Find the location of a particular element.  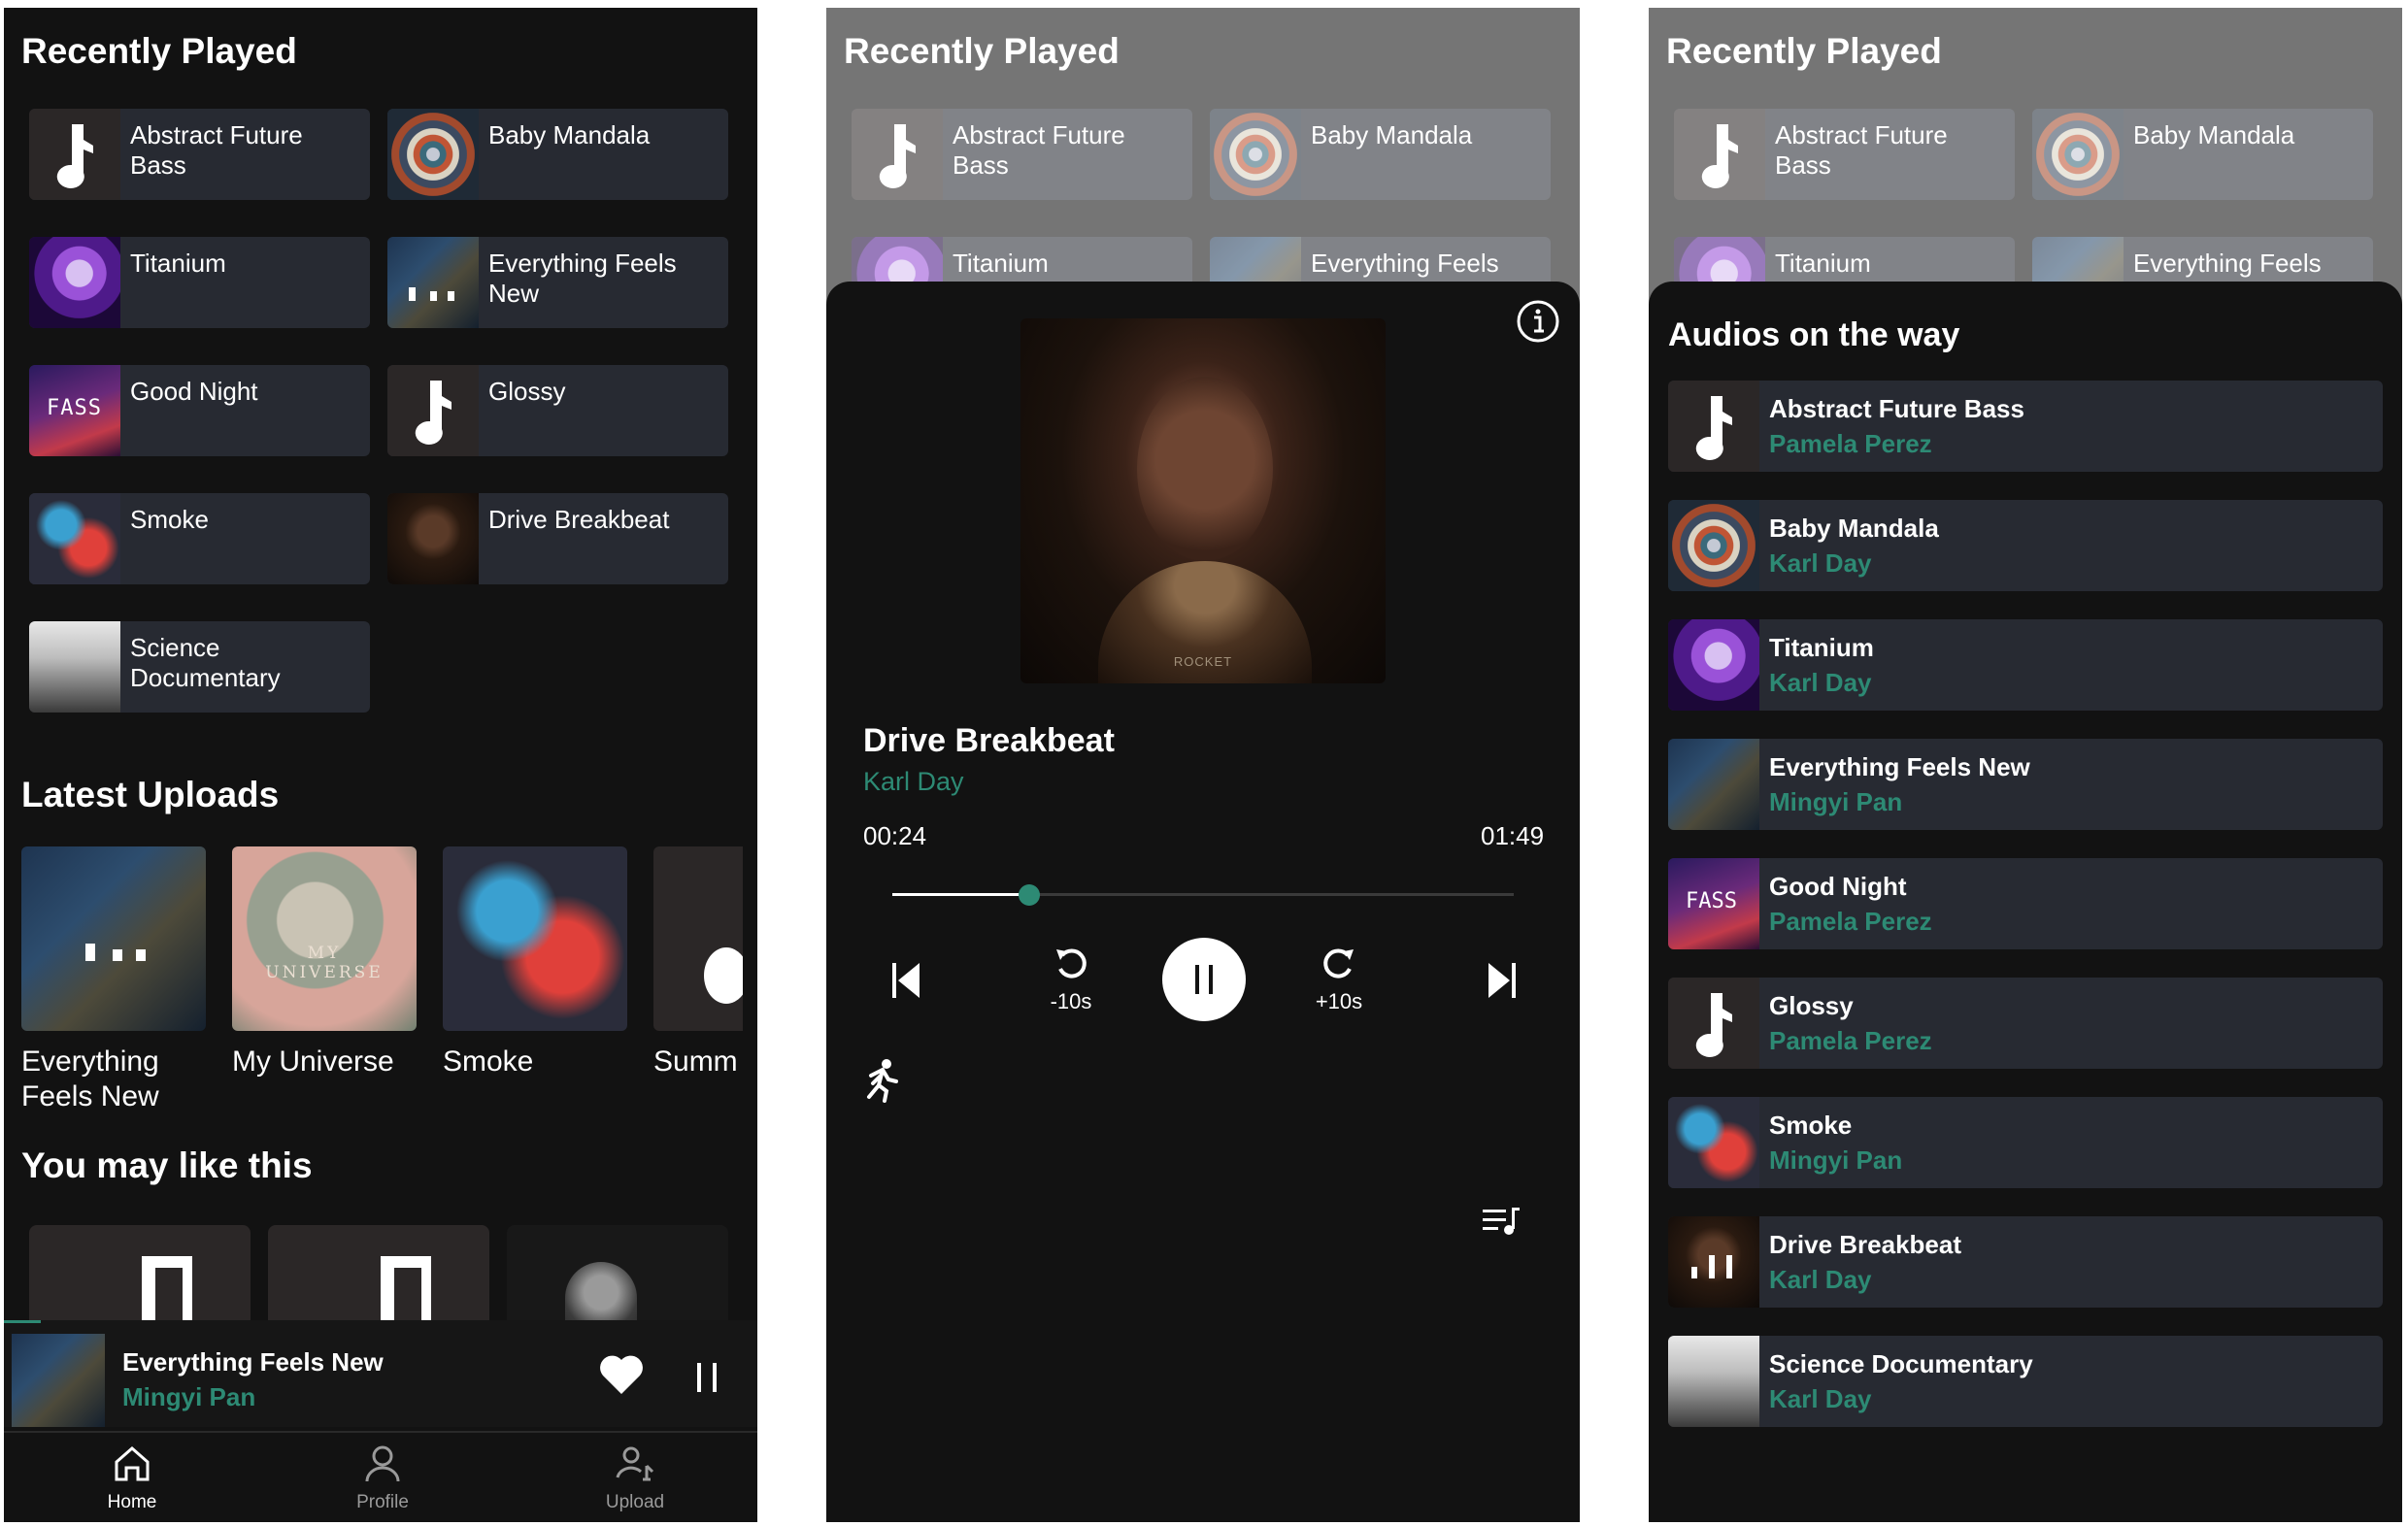

recent-card-titanium: Titanium is located at coordinates (199, 283).